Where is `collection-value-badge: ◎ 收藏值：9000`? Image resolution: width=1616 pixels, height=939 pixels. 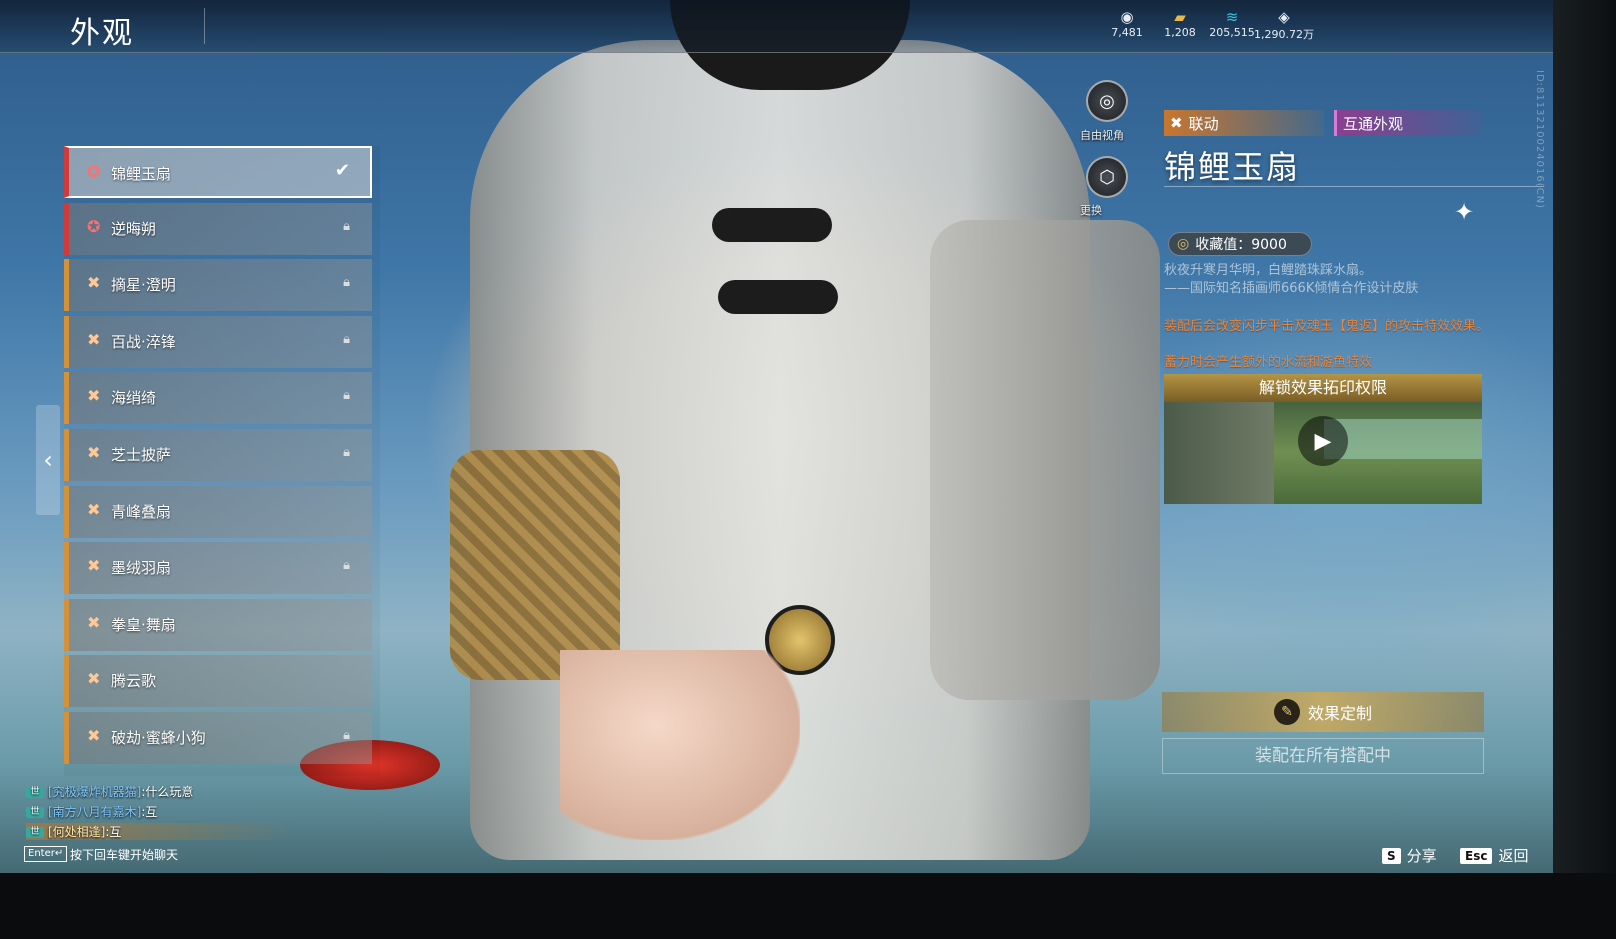
collection-value-badge: ◎ 收藏值：9000 is located at coordinates (1240, 244).